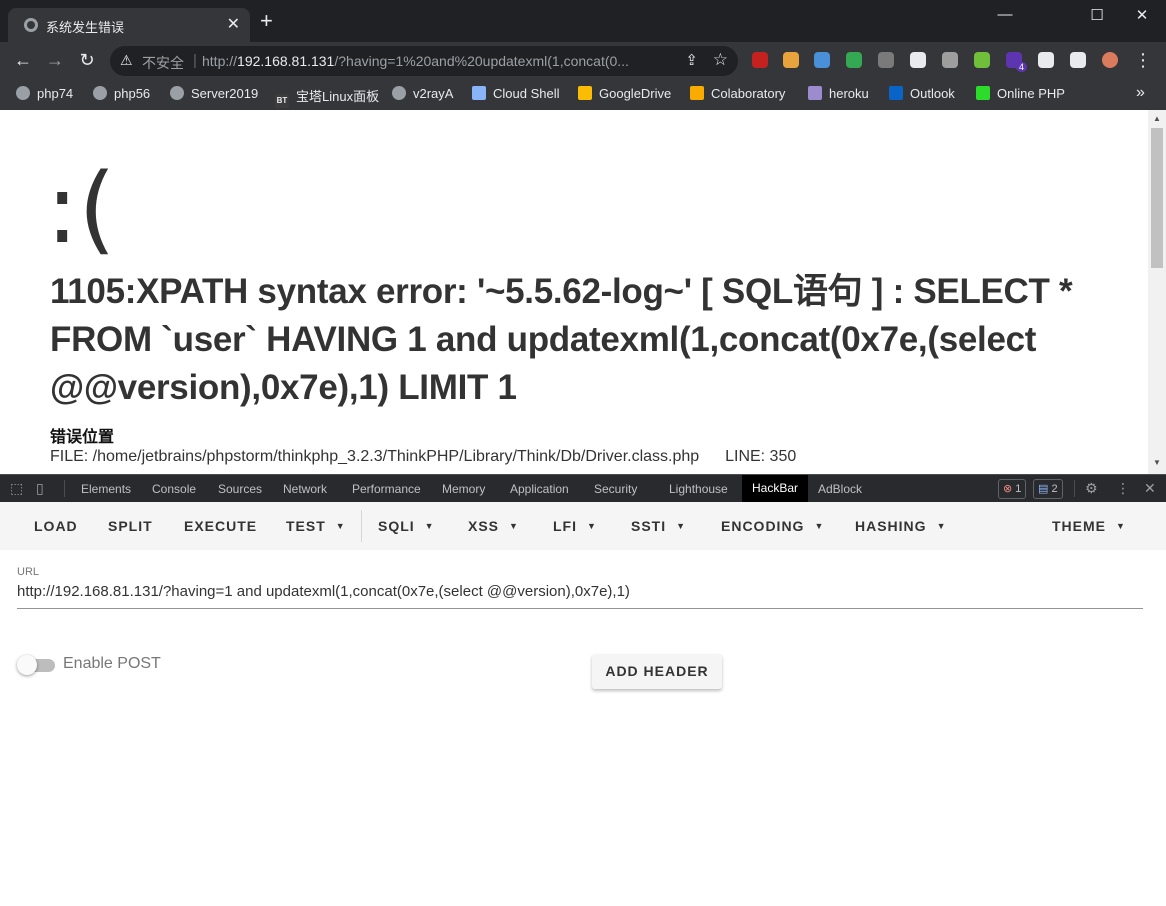 The image size is (1166, 906). I want to click on errors-badge: ⊗ 1, so click(1012, 489).